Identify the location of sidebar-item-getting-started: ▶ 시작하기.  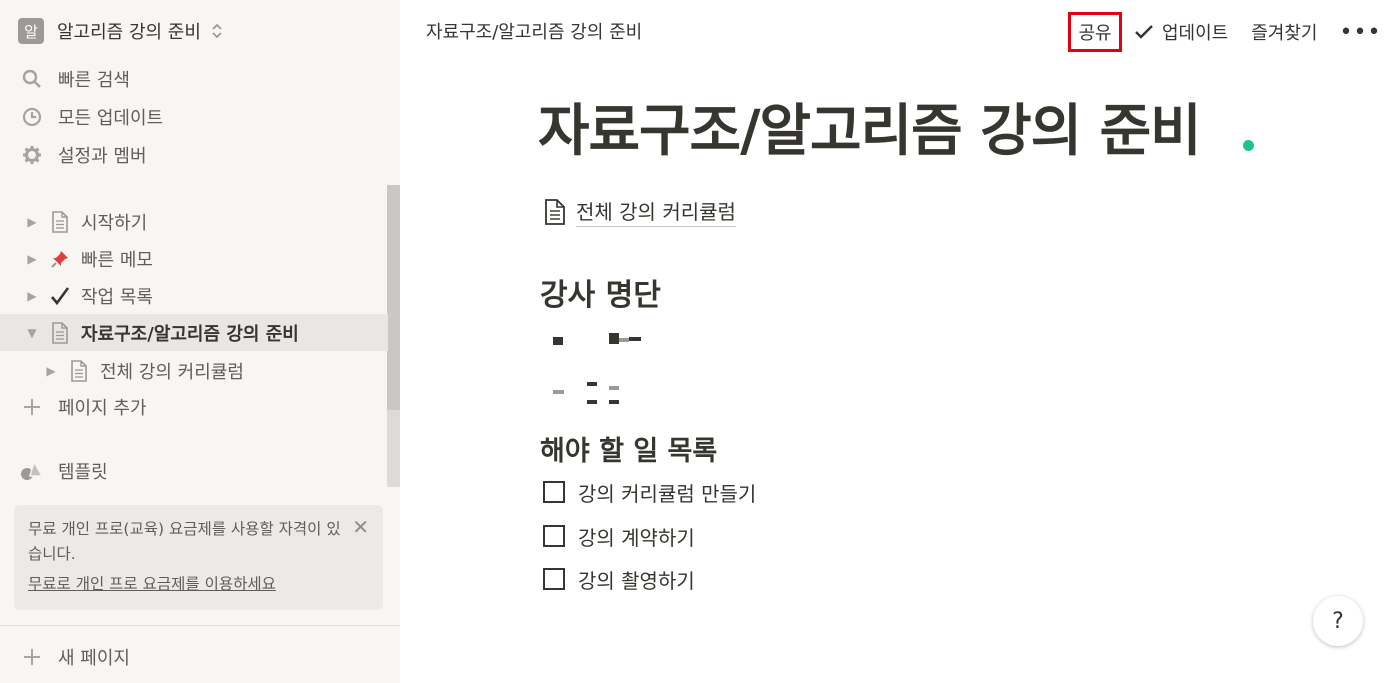
(194, 221).